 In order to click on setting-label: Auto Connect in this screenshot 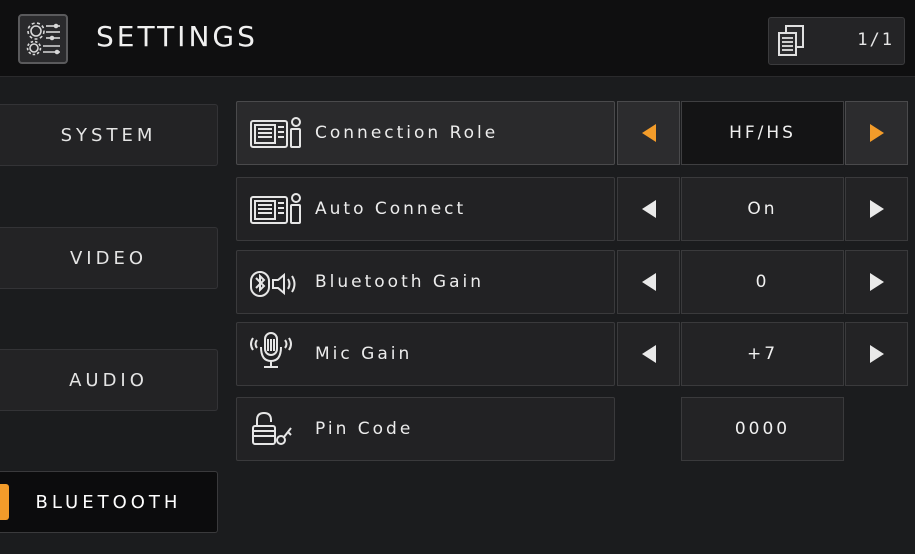, I will do `click(391, 209)`.